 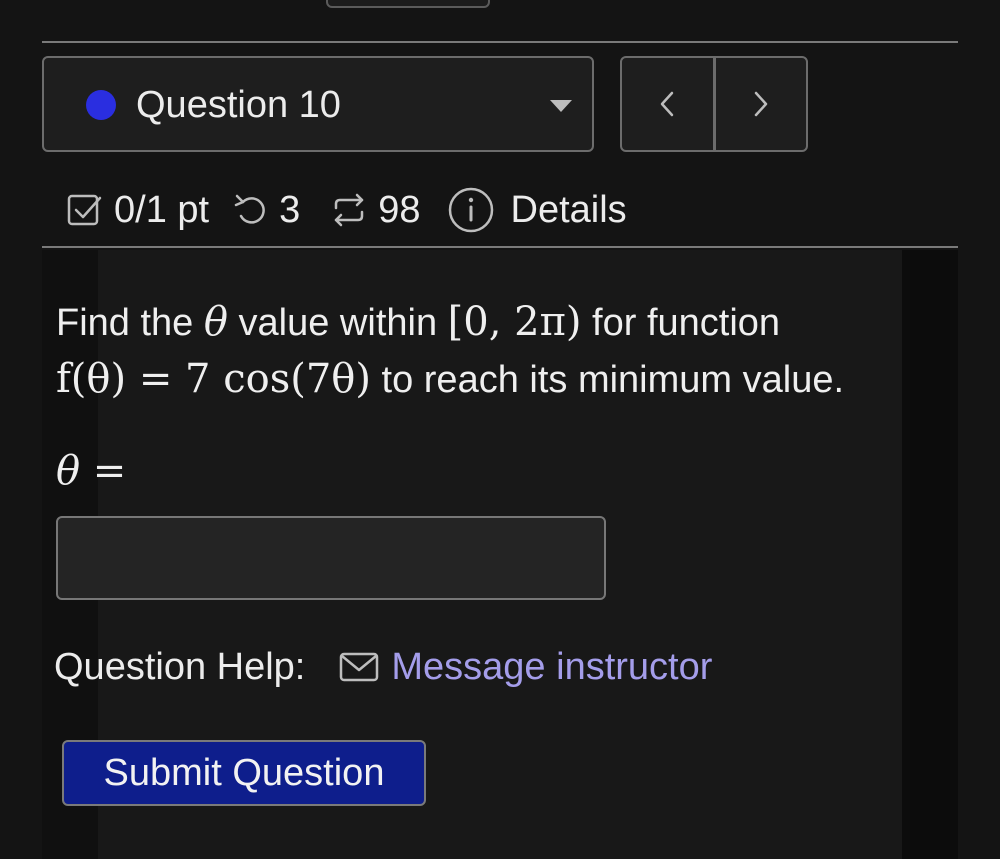 What do you see at coordinates (162, 209) in the screenshot?
I see `score-text: 0/1 pt` at bounding box center [162, 209].